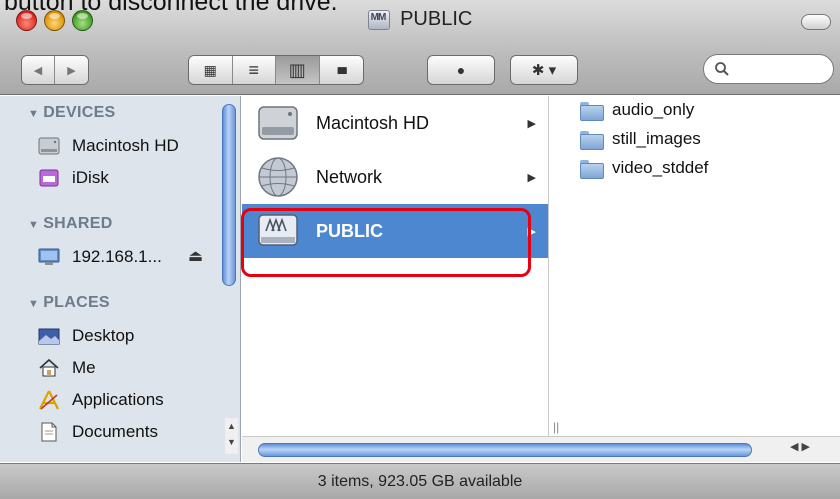 Image resolution: width=840 pixels, height=499 pixels. I want to click on sidebar-section-places: ▼ PLACES, so click(69, 303).